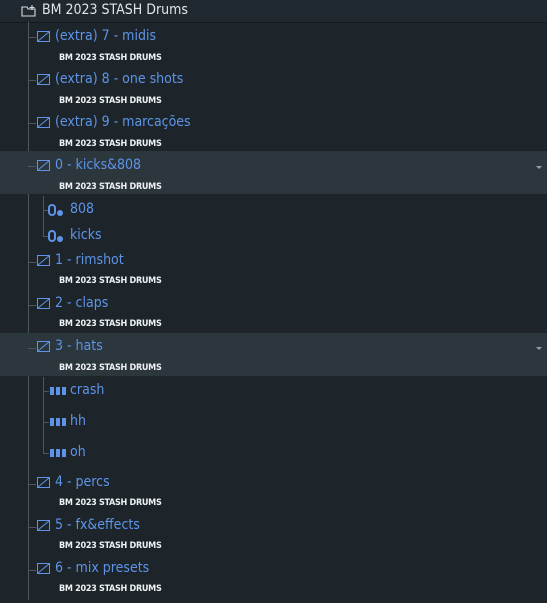  What do you see at coordinates (273, 11) in the screenshot?
I see `root-folder-row: BM 2023 STASH Drums` at bounding box center [273, 11].